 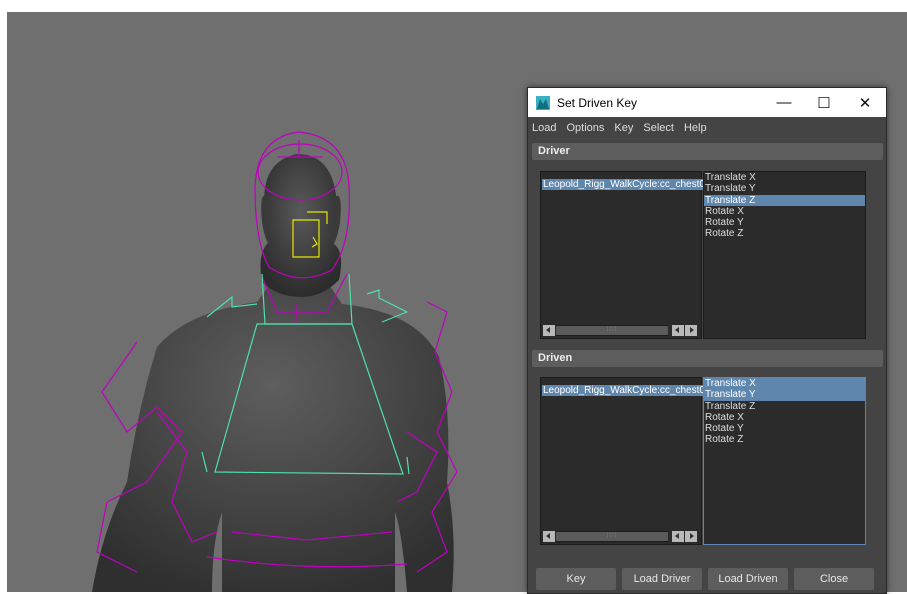 I want to click on list-item: Translate X, so click(x=784, y=177).